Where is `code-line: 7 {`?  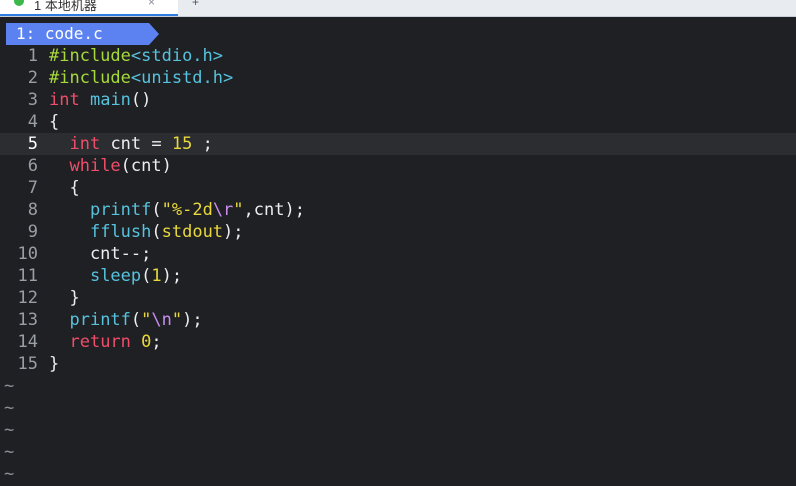
code-line: 7 { is located at coordinates (398, 188).